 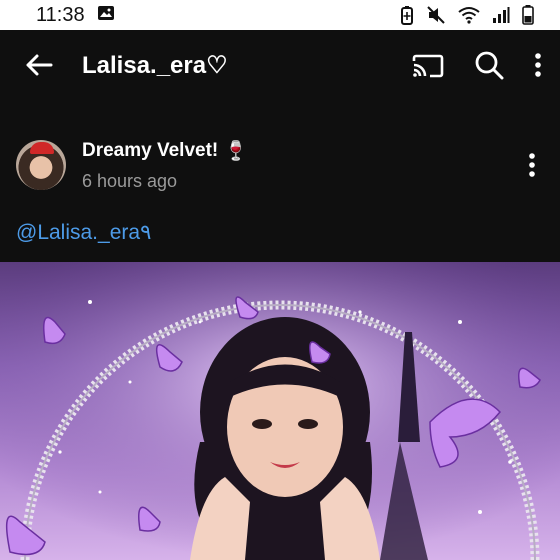 What do you see at coordinates (428, 65) in the screenshot?
I see `cast-icon` at bounding box center [428, 65].